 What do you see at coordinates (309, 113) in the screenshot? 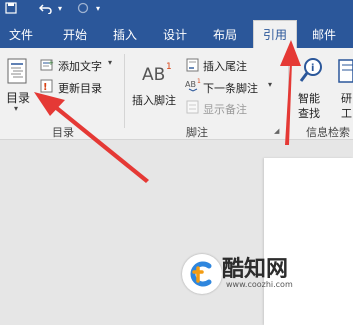
I see `smart-lookup-label-line2: 查找` at bounding box center [309, 113].